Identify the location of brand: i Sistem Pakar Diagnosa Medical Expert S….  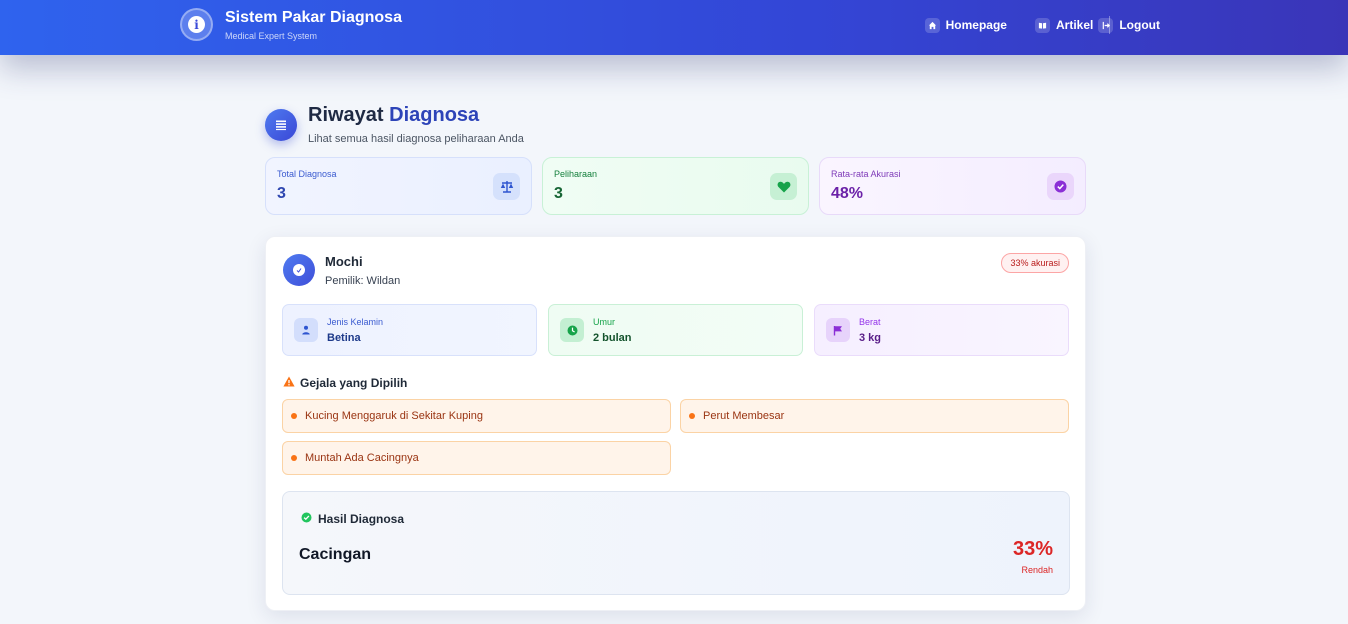
(291, 24).